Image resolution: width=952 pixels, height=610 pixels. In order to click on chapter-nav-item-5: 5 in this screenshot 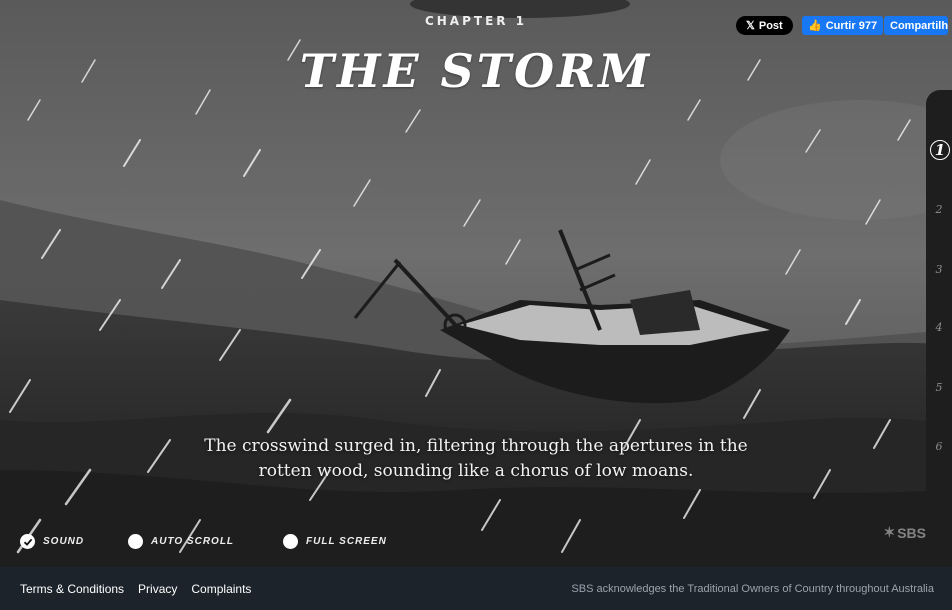, I will do `click(939, 387)`.